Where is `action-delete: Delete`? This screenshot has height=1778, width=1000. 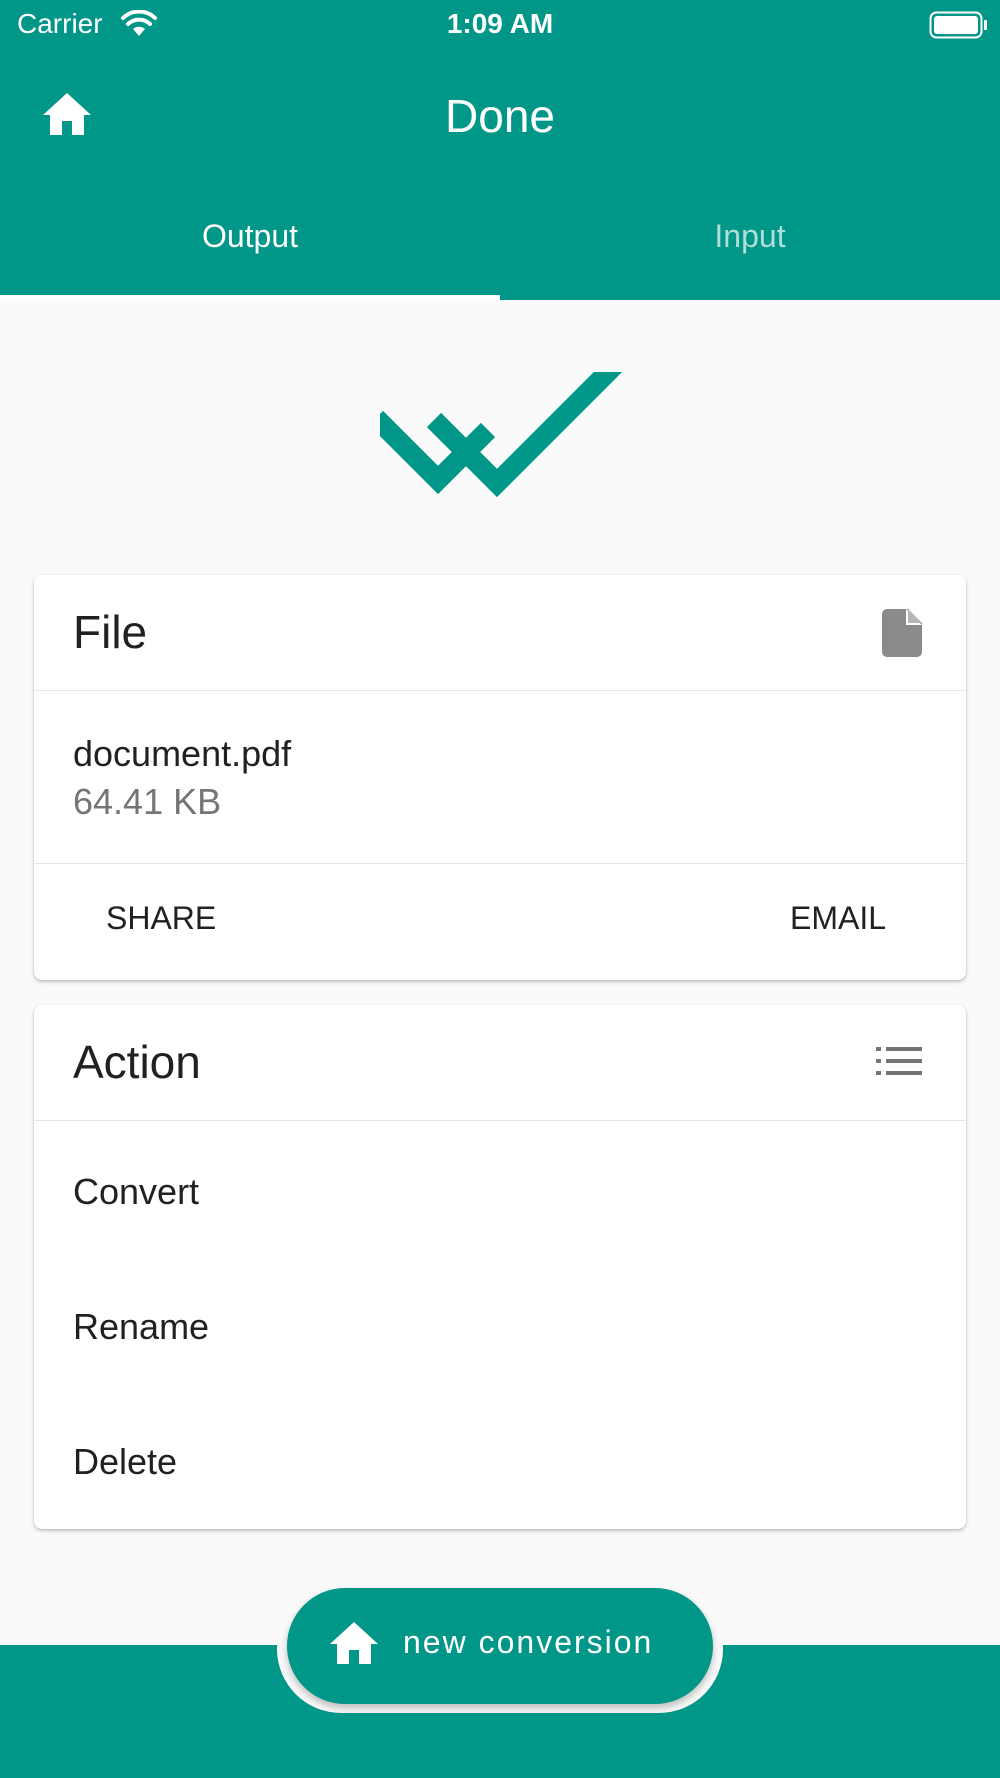 action-delete: Delete is located at coordinates (125, 1462).